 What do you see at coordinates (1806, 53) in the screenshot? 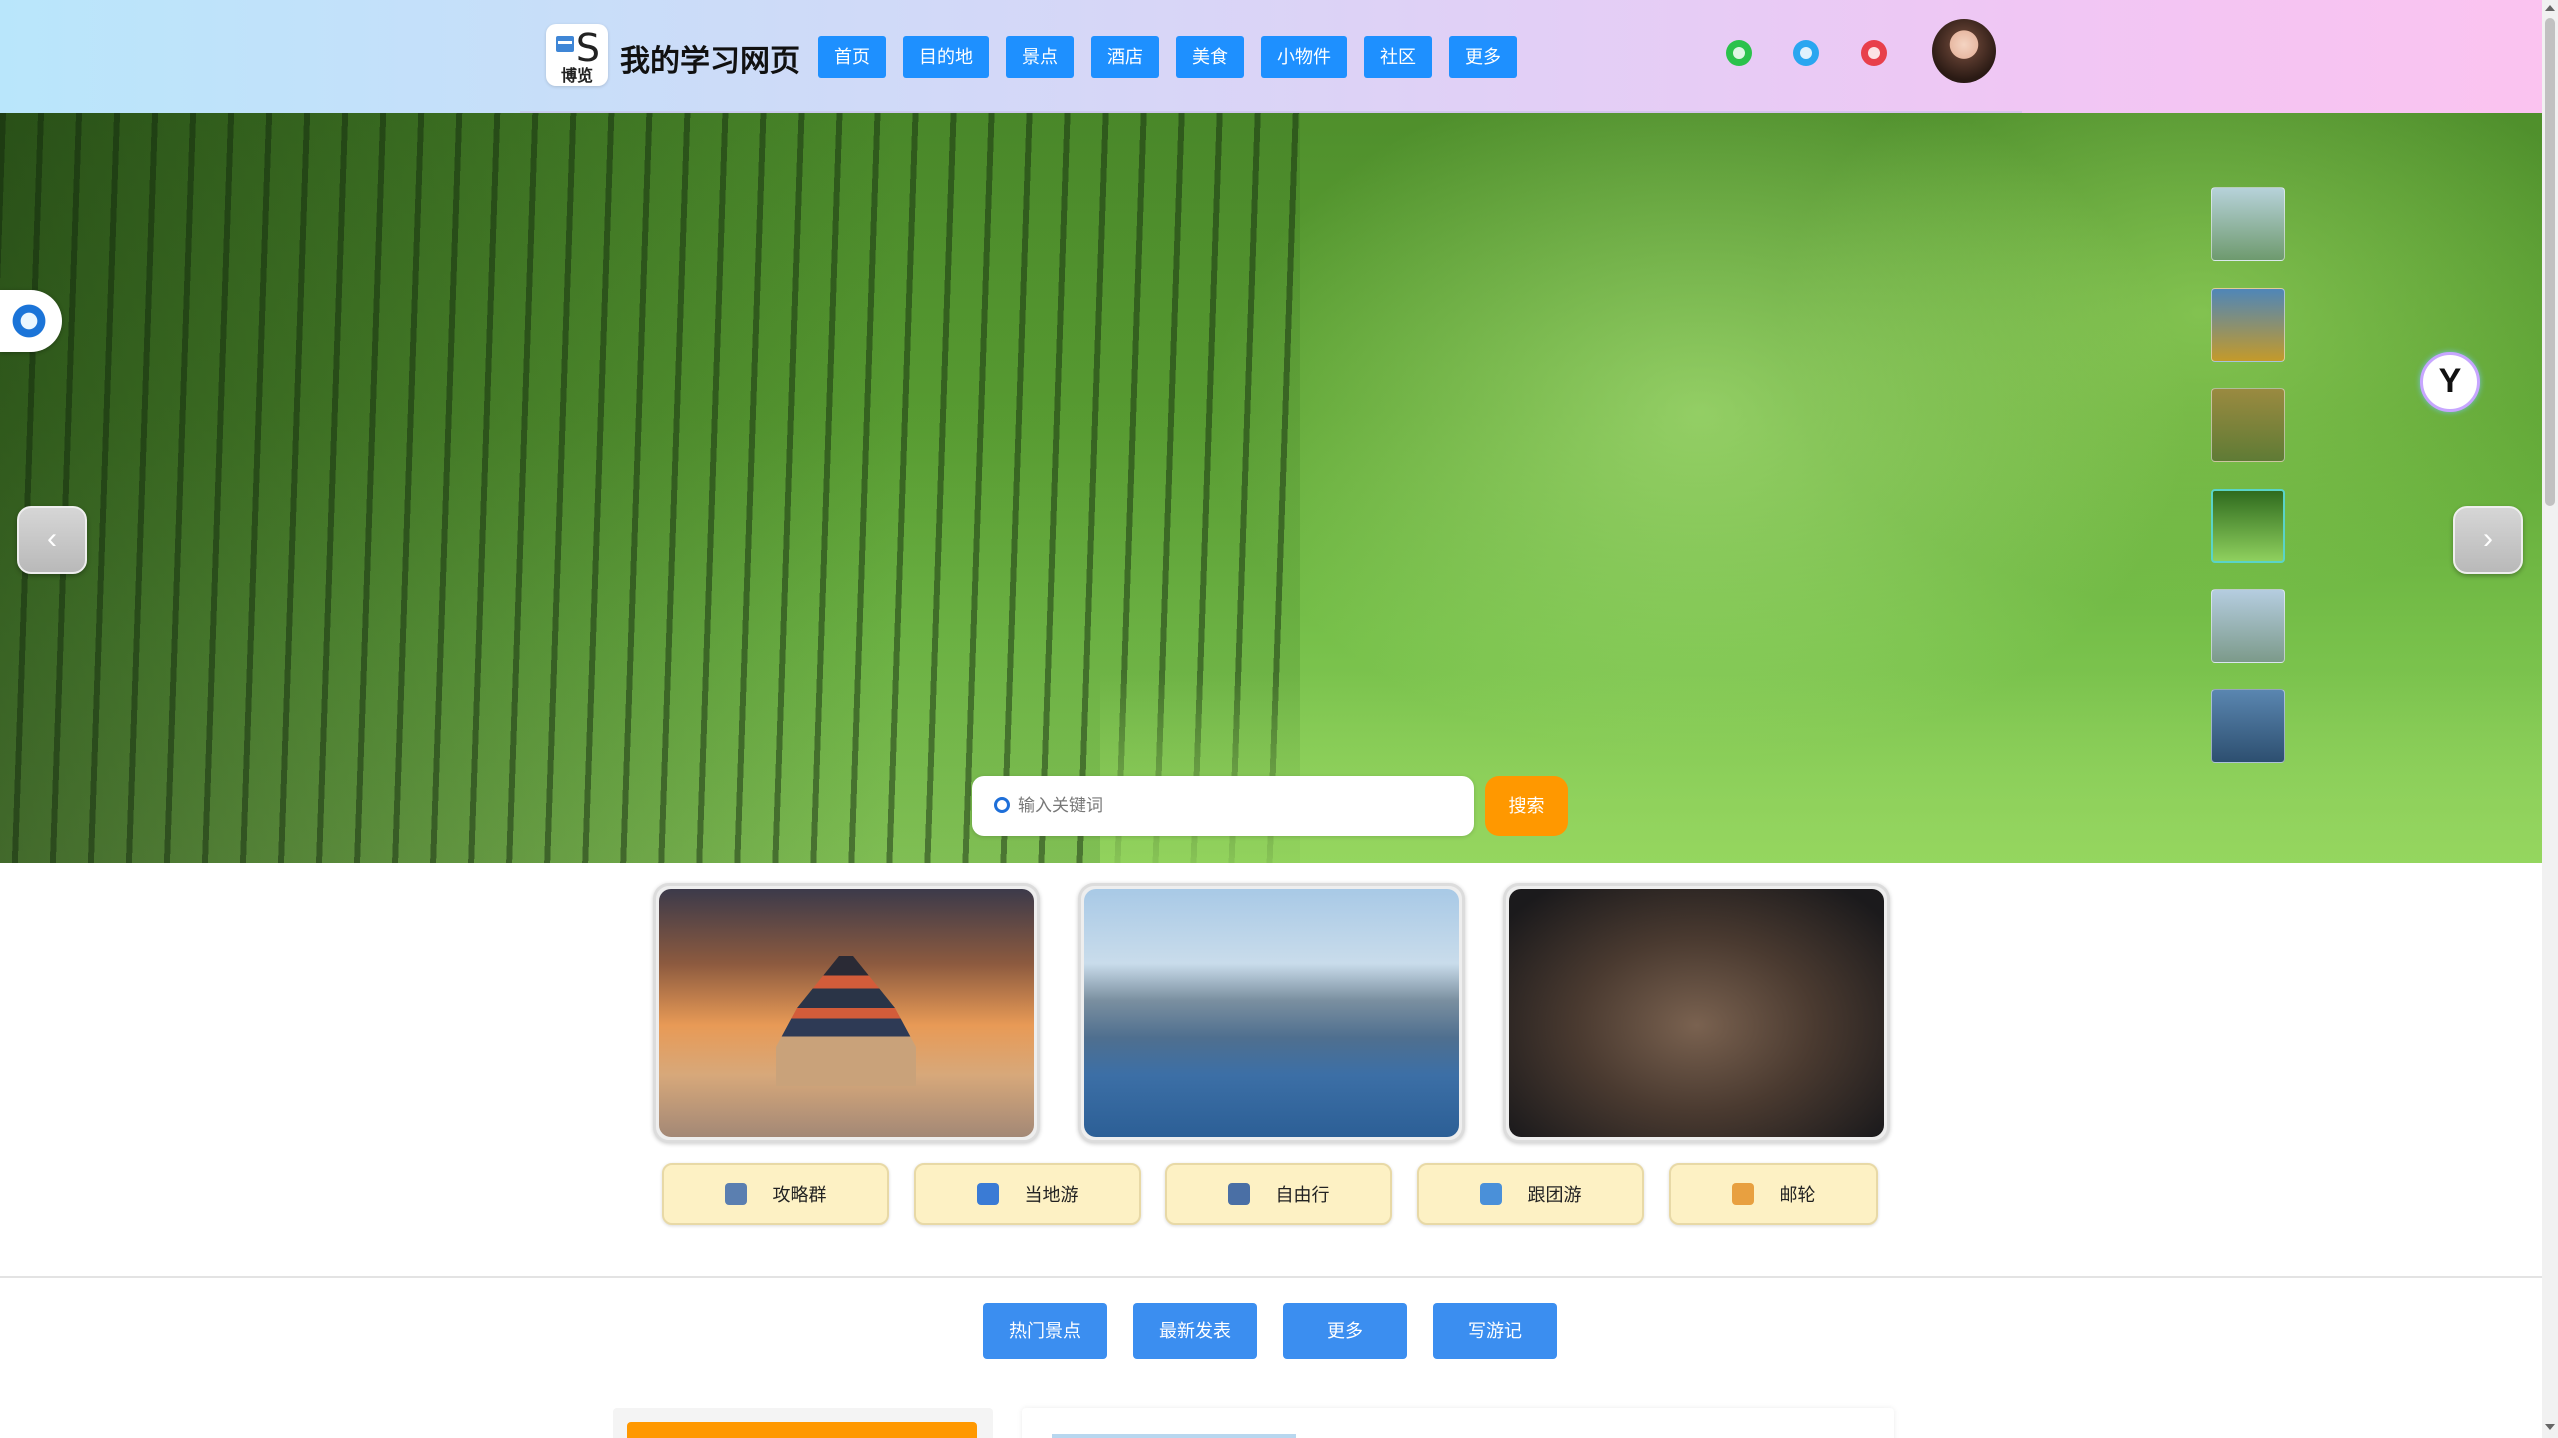
I see `qq-icon` at bounding box center [1806, 53].